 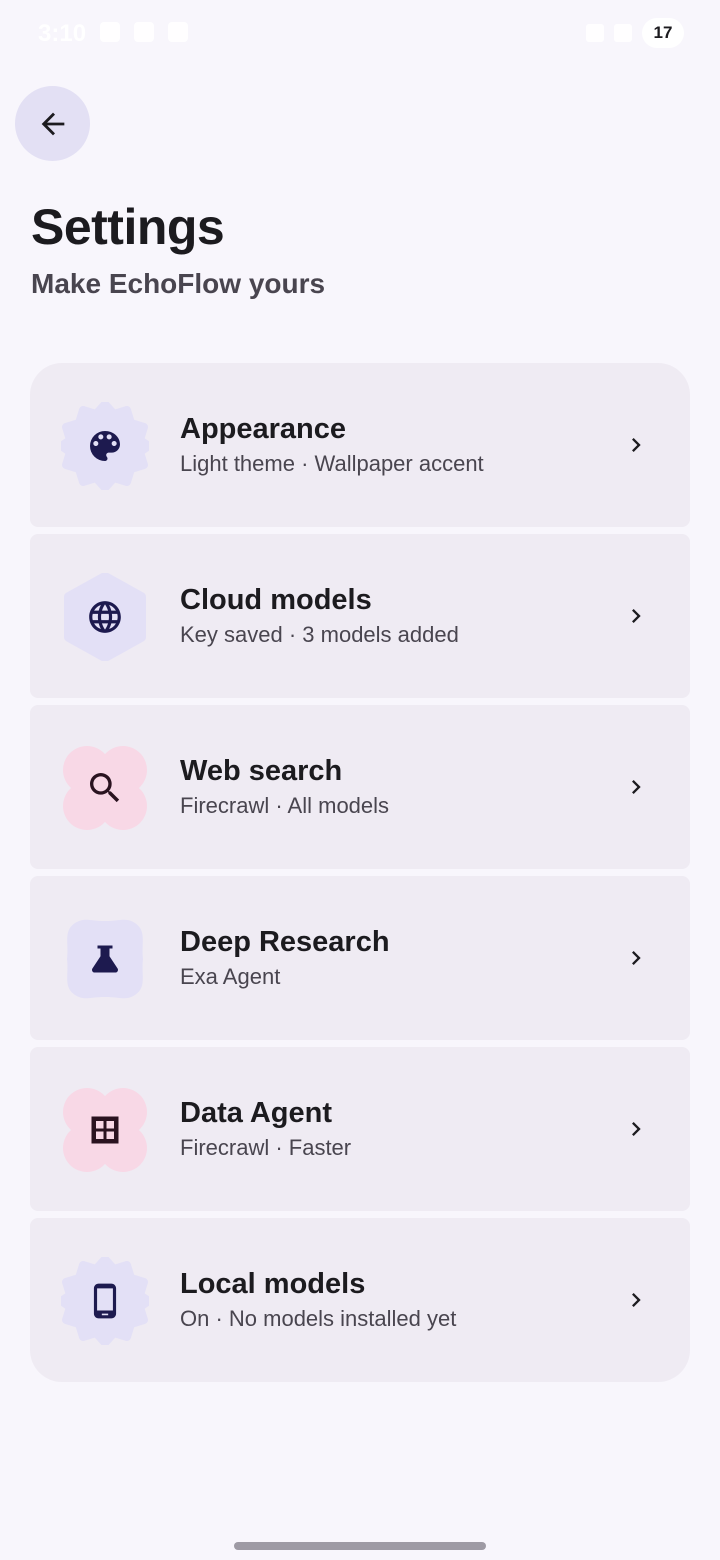 What do you see at coordinates (360, 787) in the screenshot?
I see `settings-item-web-search: Web search Firecrawl · All models` at bounding box center [360, 787].